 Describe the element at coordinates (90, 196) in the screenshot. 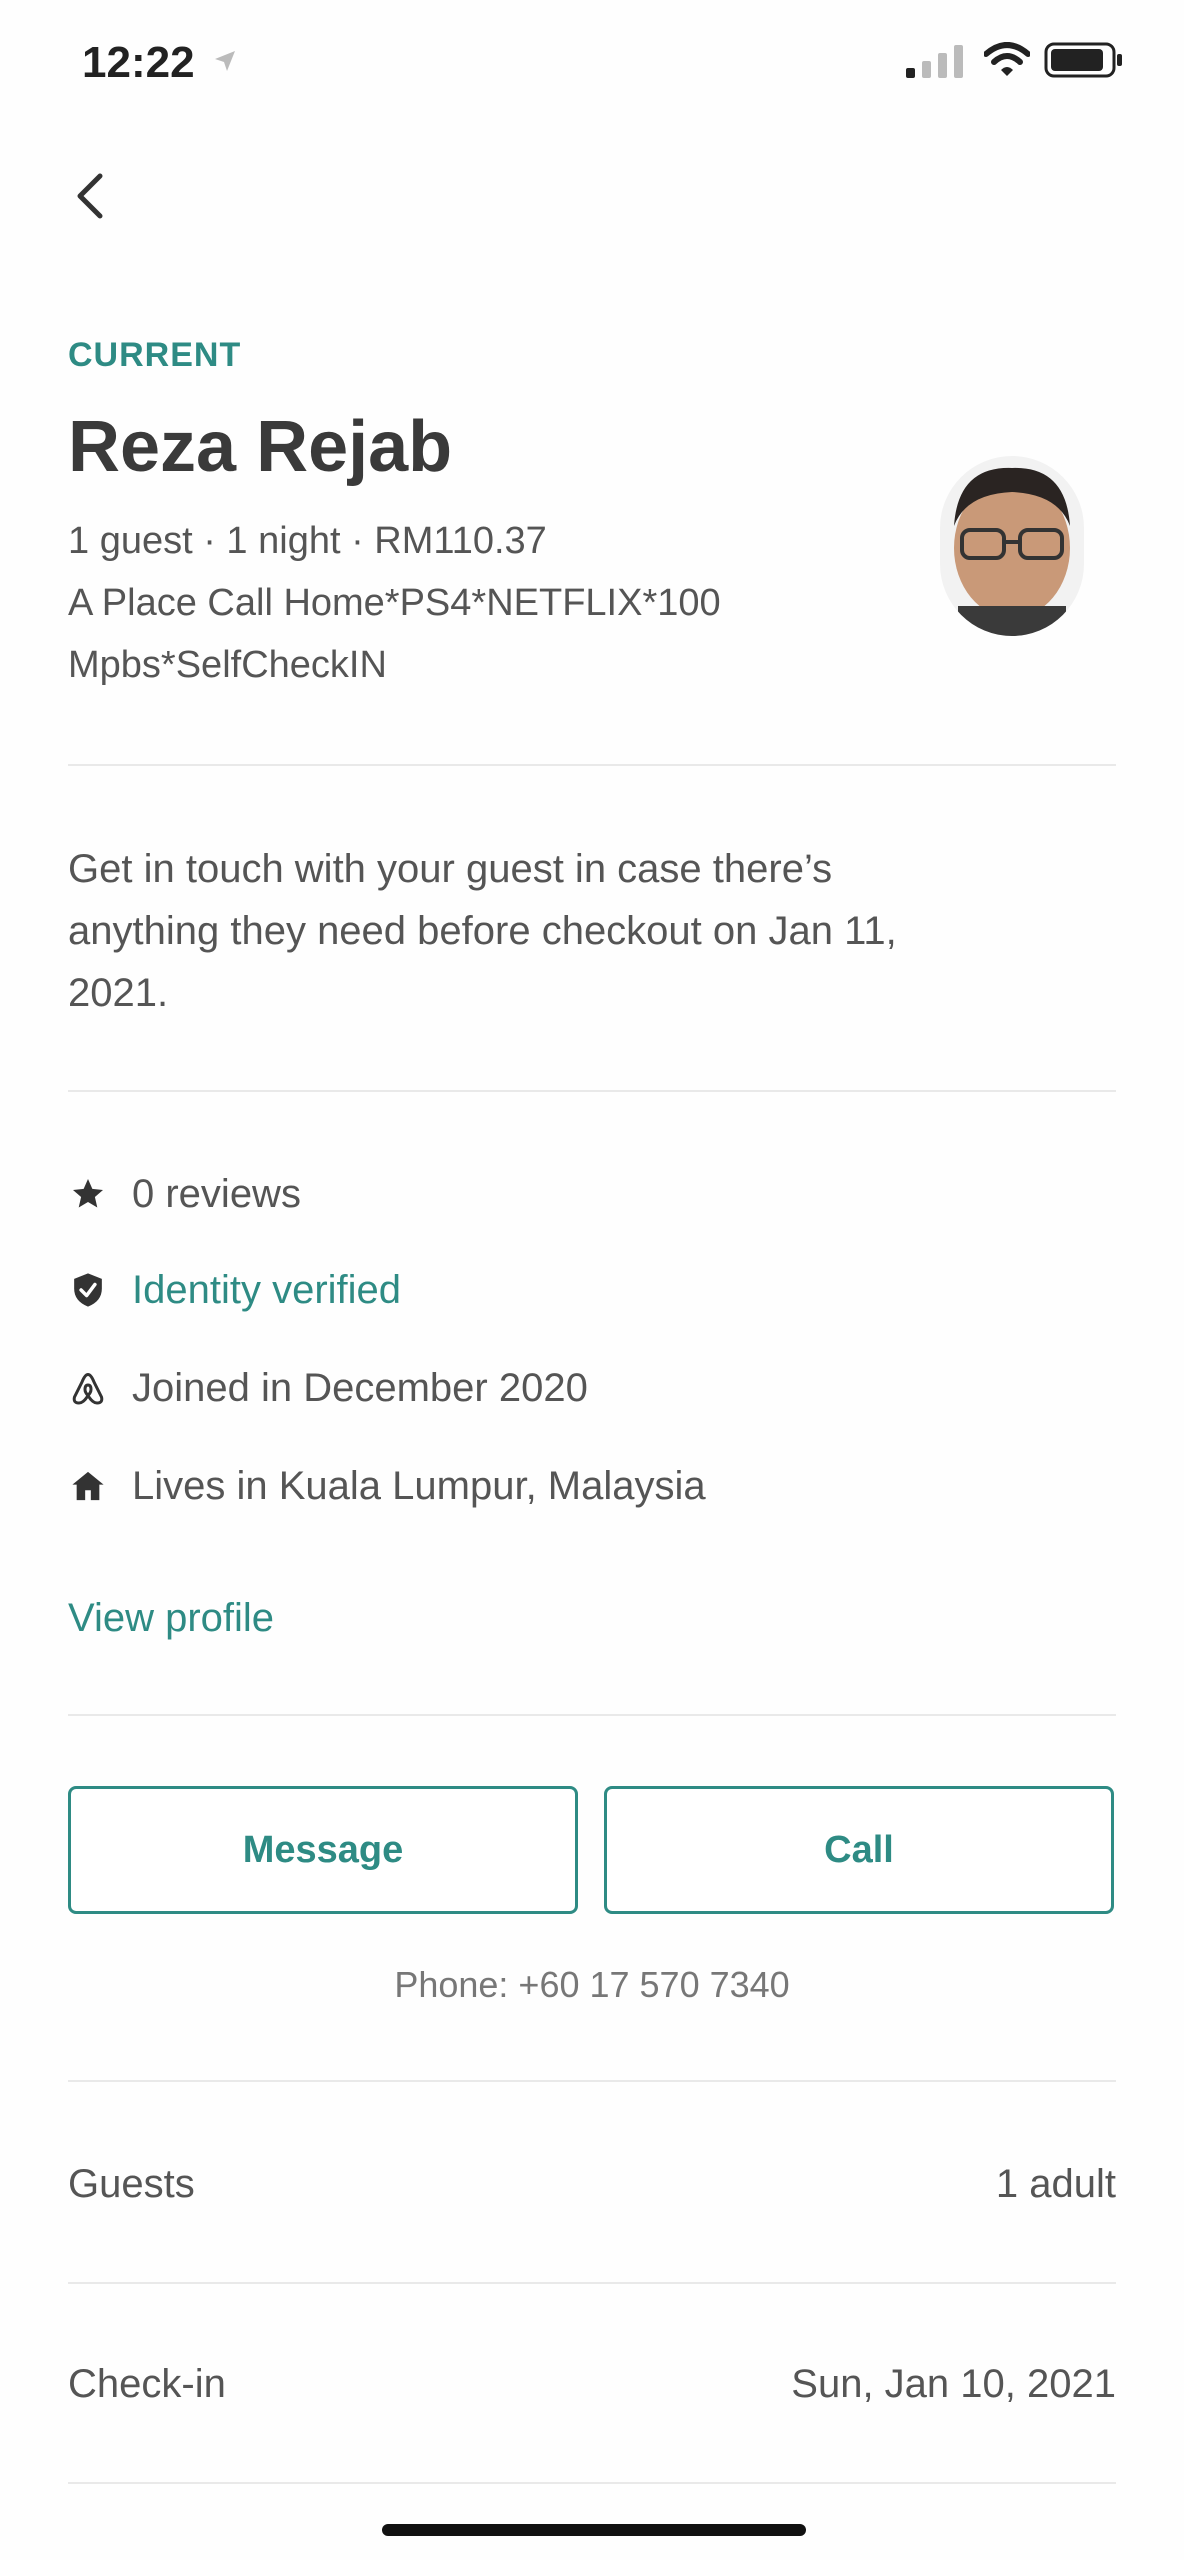

I see `back-button` at that location.